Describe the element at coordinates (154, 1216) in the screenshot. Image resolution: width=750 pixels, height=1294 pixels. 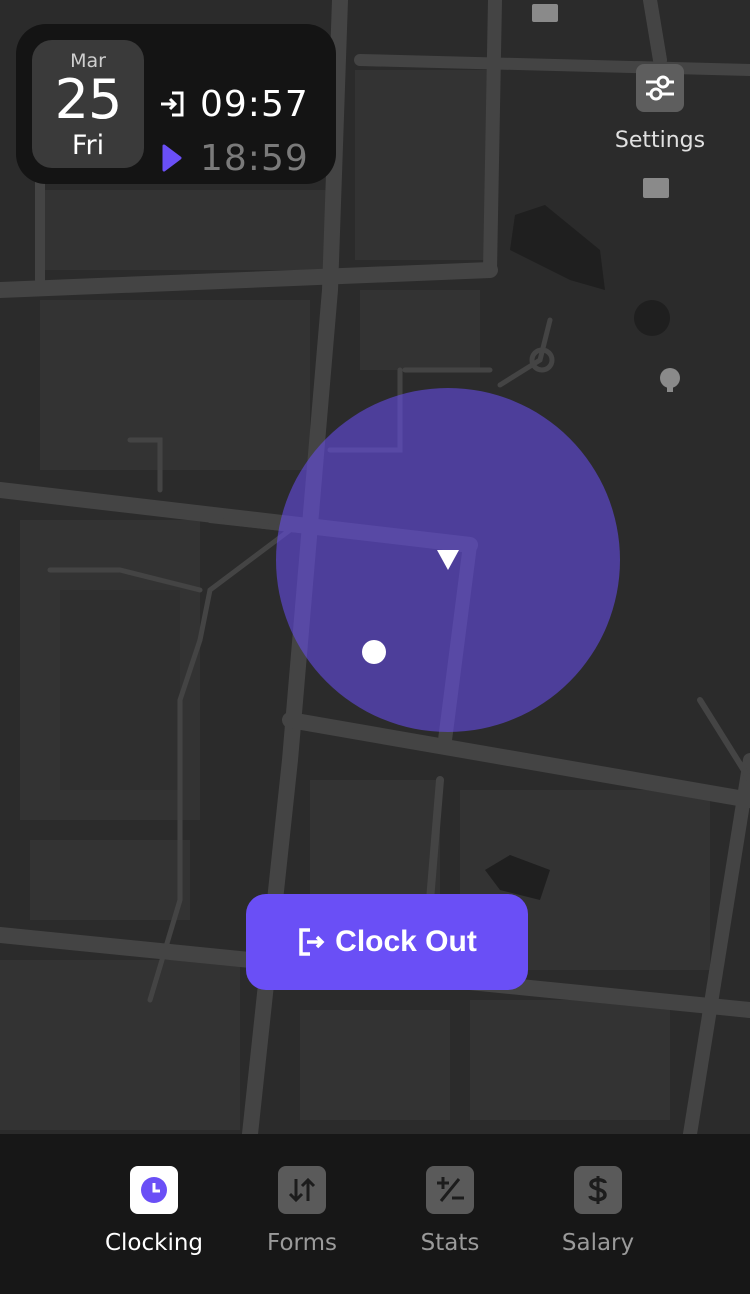
I see `nav-item-clocking: Clocking` at that location.